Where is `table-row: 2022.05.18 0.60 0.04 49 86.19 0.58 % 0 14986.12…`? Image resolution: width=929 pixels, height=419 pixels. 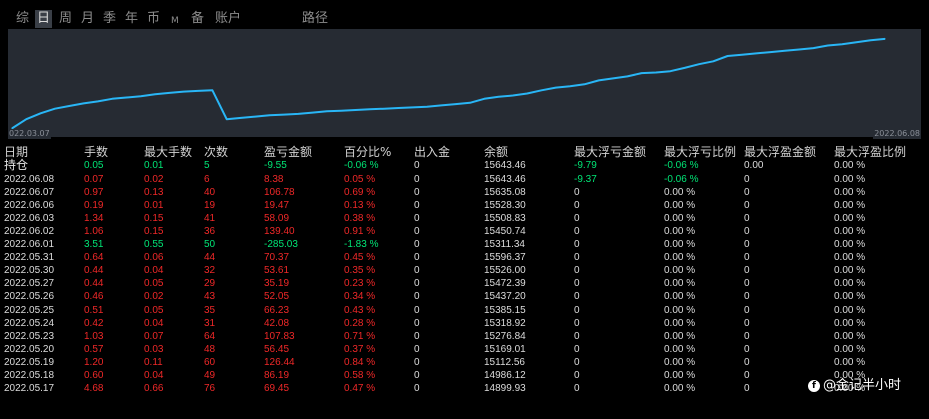 table-row: 2022.05.18 0.60 0.04 49 86.19 0.58 % 0 14986.12… is located at coordinates (464, 375).